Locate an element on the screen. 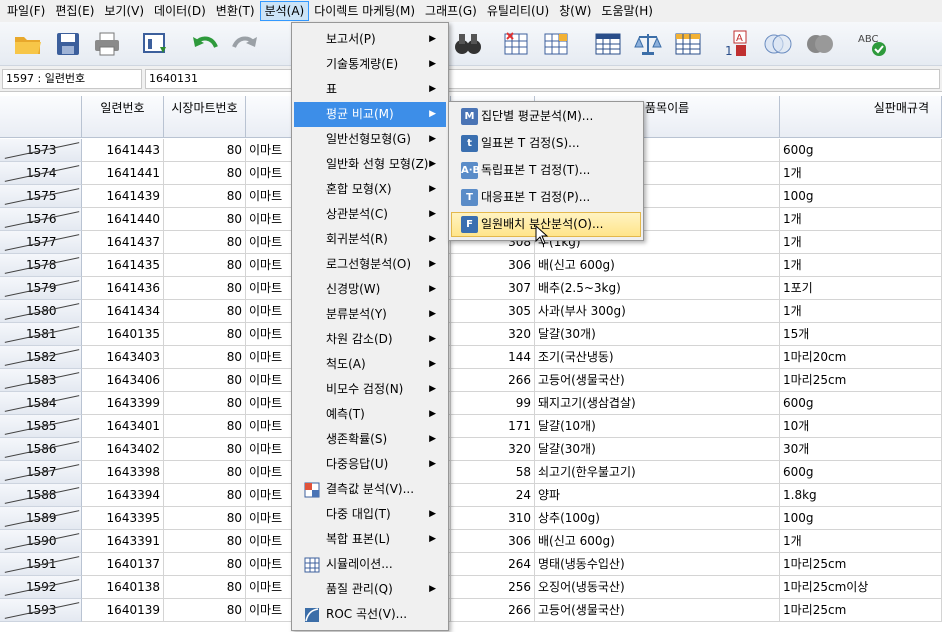  cell-item-code: 24 is located at coordinates (493, 495).